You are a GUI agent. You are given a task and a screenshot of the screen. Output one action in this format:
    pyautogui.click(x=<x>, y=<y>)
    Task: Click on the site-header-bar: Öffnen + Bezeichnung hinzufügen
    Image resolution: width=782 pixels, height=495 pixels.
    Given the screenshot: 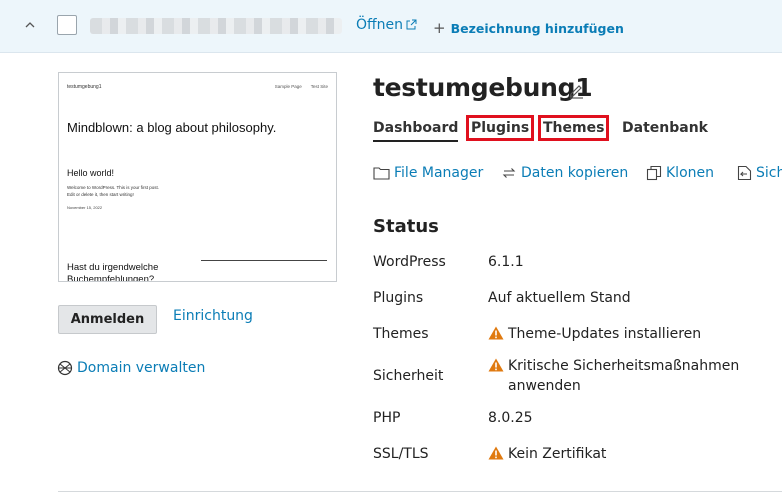 What is the action you would take?
    pyautogui.click(x=391, y=26)
    